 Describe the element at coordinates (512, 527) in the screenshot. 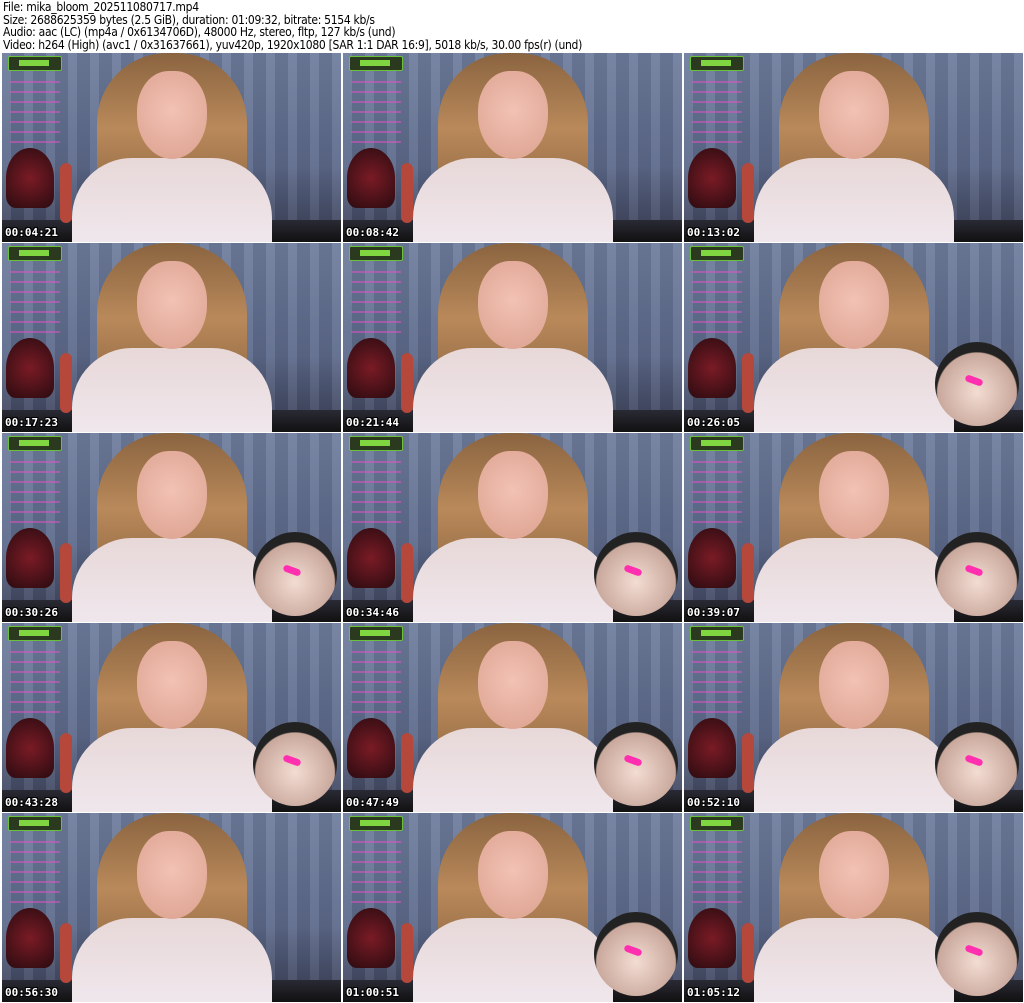

I see `video-thumbnail: 00:34:46` at that location.